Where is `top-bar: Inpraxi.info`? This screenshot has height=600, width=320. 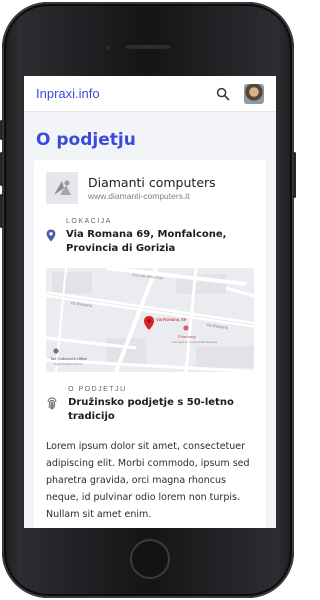
top-bar: Inpraxi.info is located at coordinates (150, 94).